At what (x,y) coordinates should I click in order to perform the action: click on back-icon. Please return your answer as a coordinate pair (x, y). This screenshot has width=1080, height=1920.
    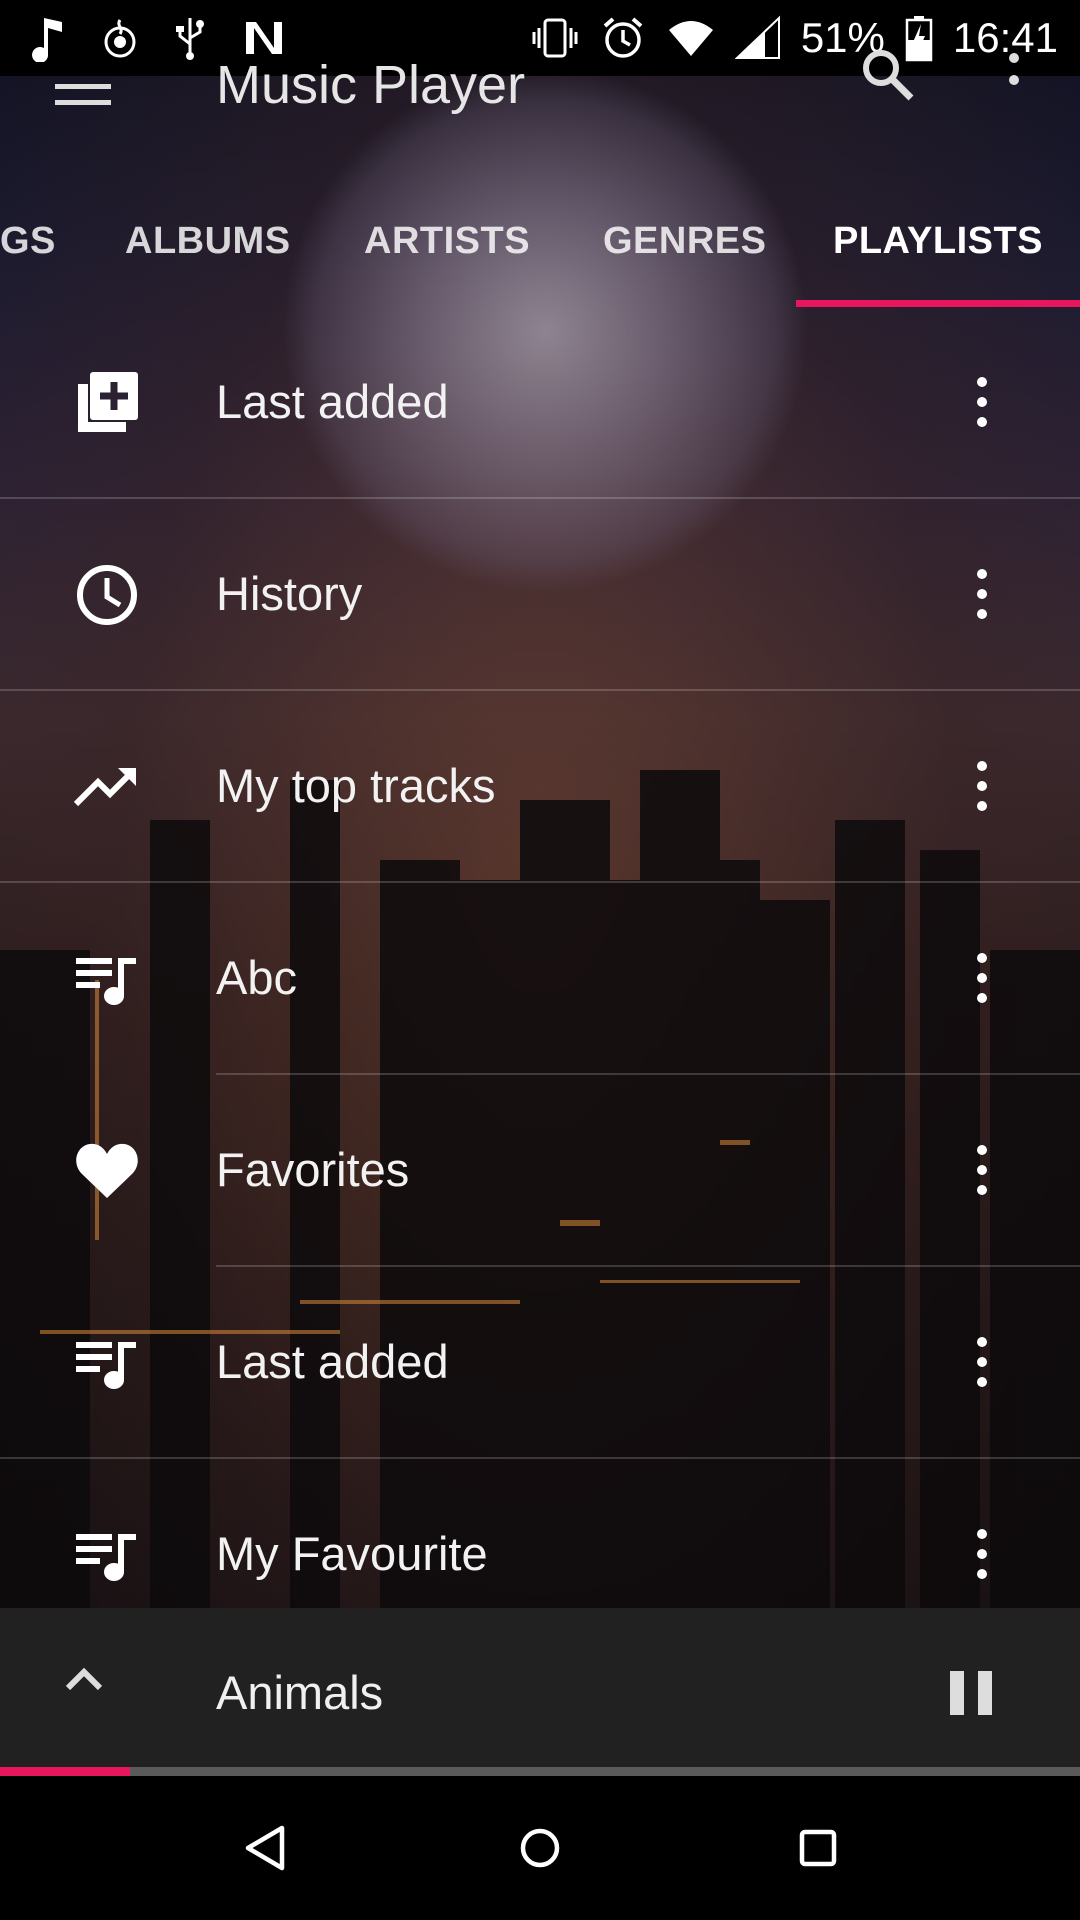
    Looking at the image, I should click on (268, 1848).